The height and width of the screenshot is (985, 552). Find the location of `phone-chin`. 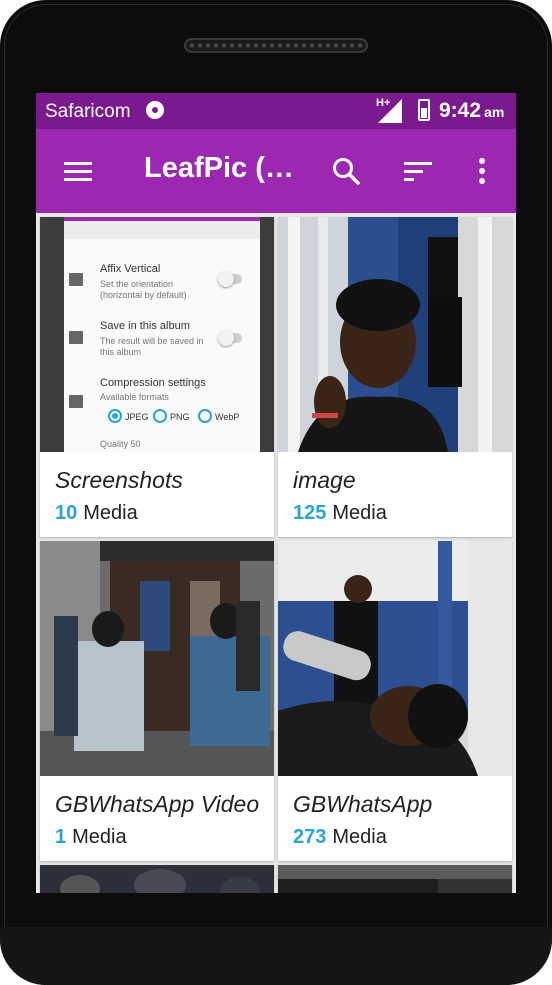

phone-chin is located at coordinates (276, 956).